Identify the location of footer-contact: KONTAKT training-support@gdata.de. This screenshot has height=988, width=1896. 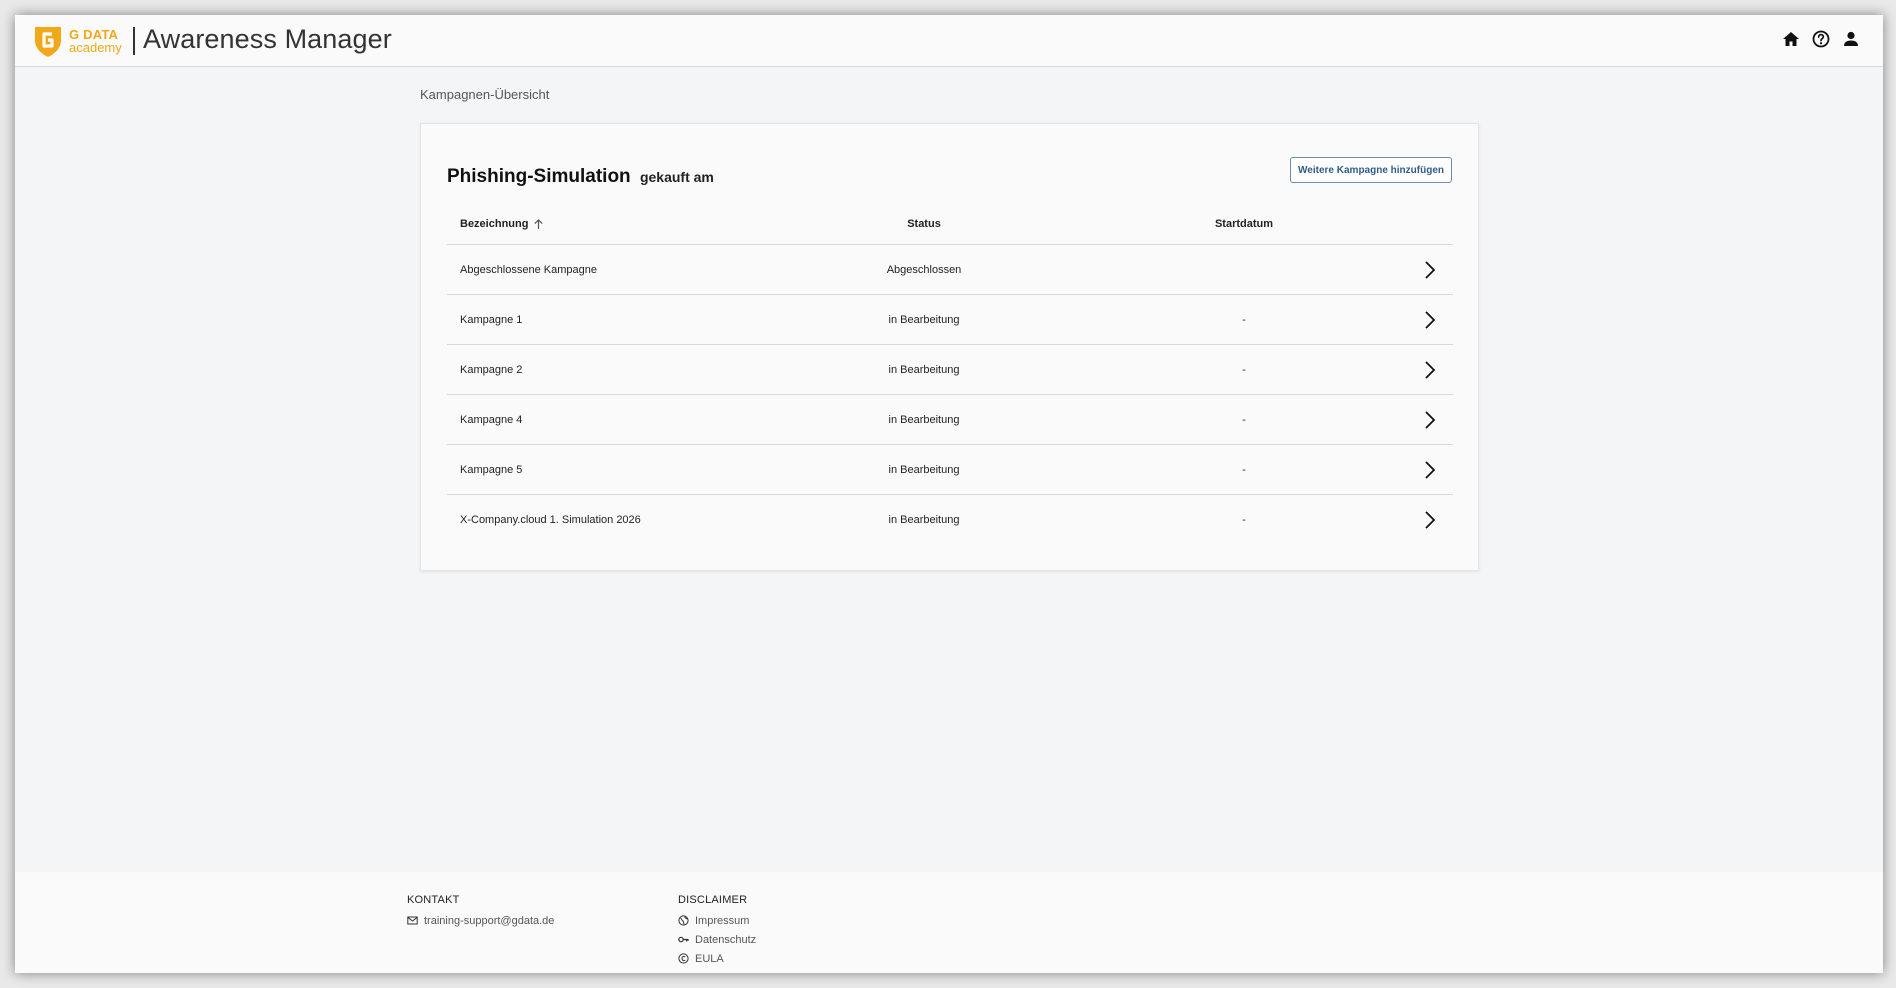
(480, 912).